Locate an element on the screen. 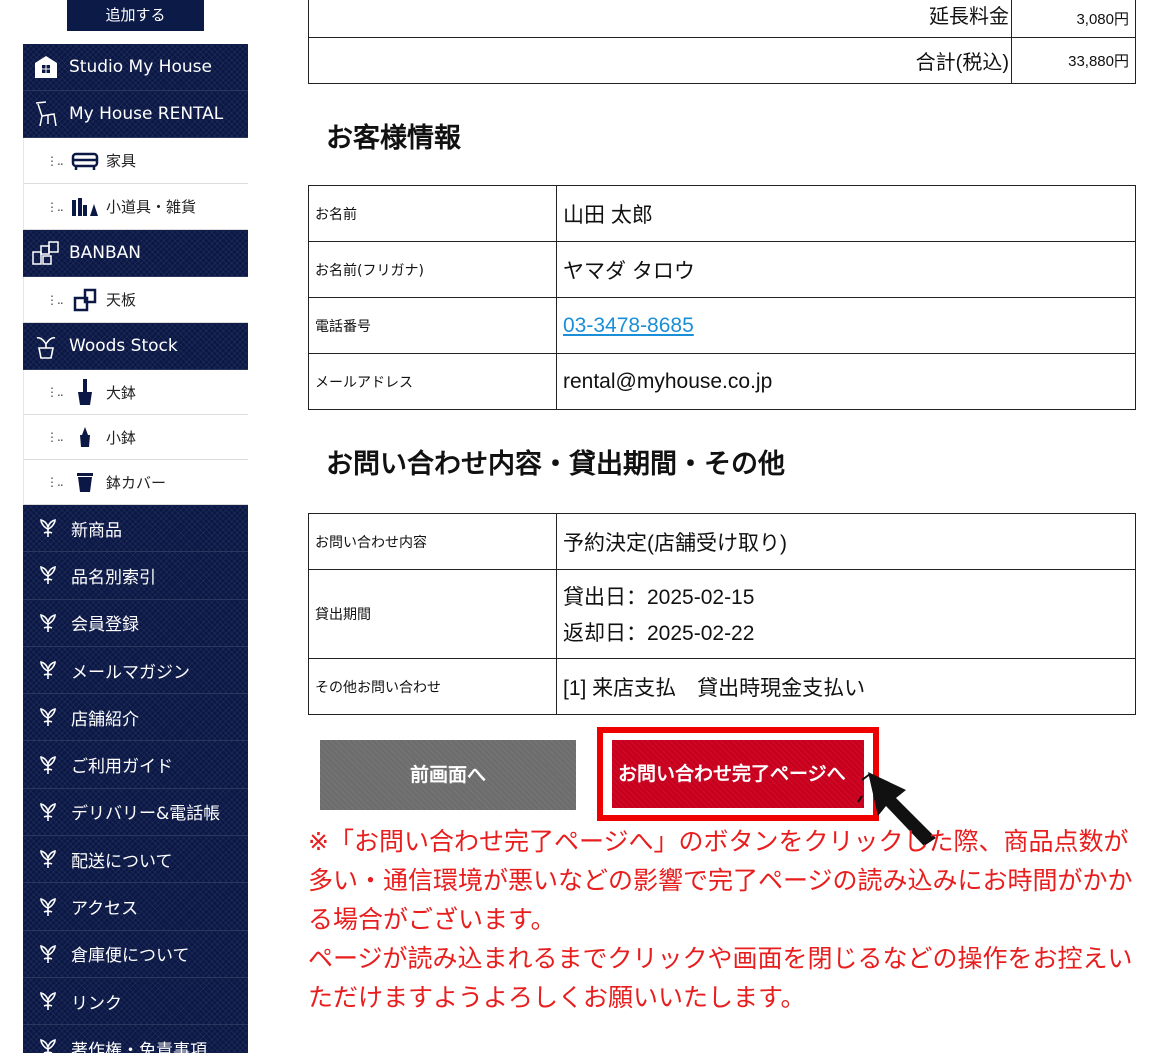 The width and height of the screenshot is (1170, 1053). sidebar-cat-studio: Studio My House is located at coordinates (135, 67).